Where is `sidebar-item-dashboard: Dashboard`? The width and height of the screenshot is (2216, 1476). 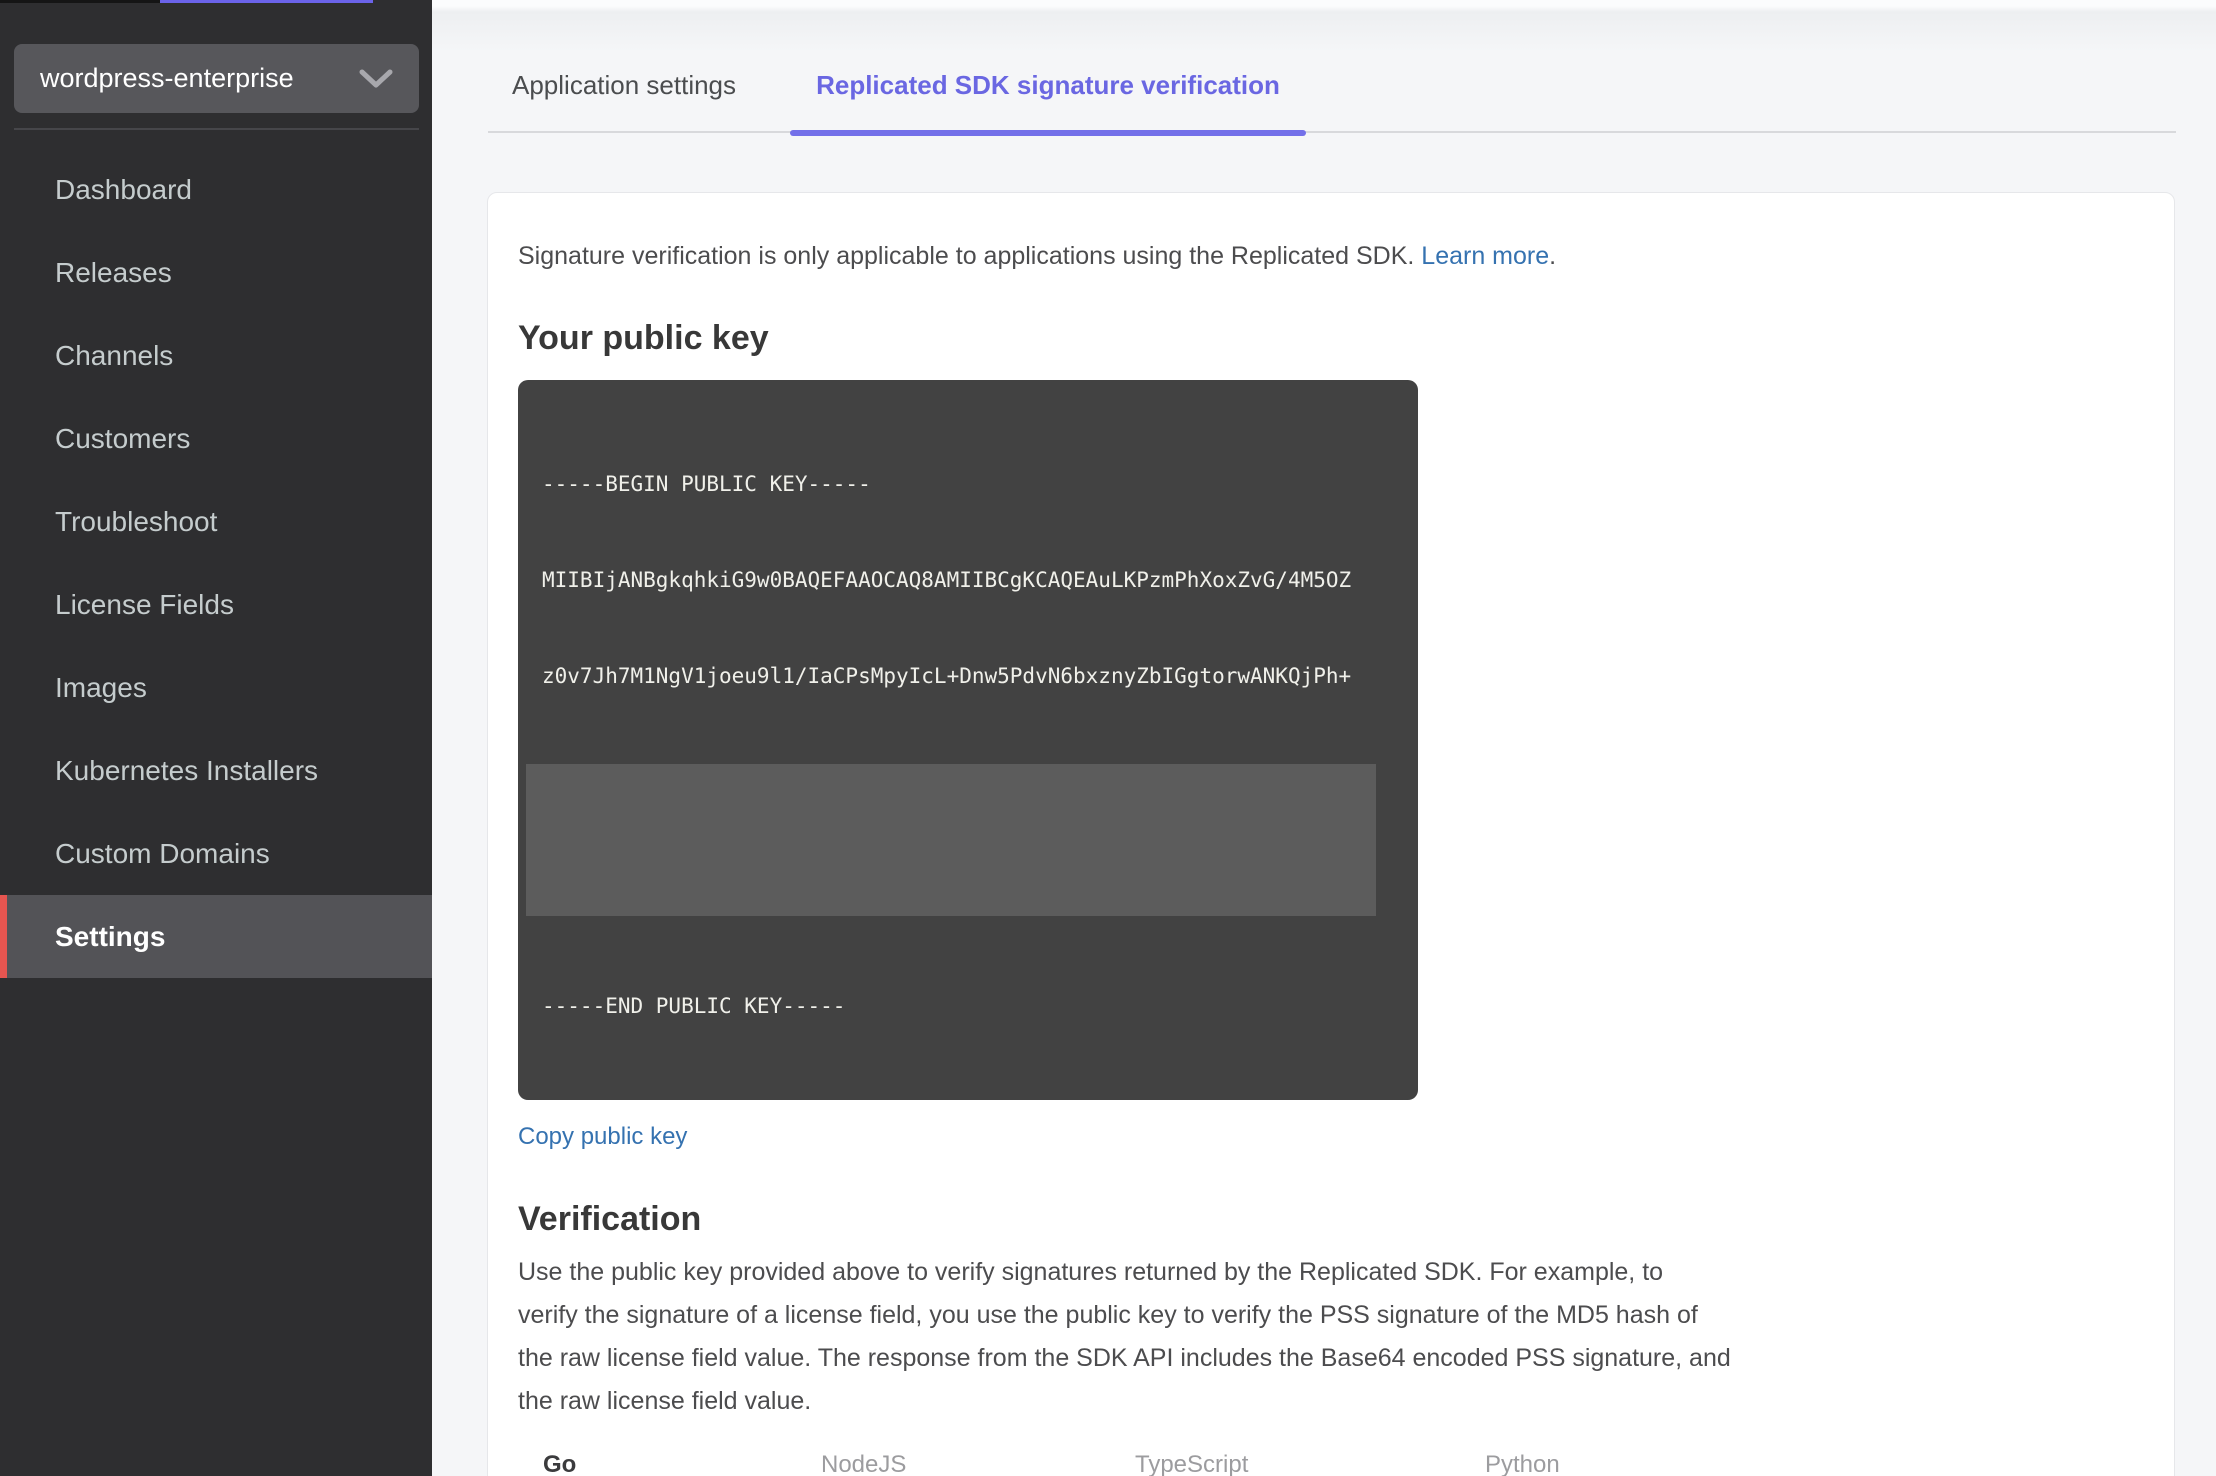 sidebar-item-dashboard: Dashboard is located at coordinates (216, 189).